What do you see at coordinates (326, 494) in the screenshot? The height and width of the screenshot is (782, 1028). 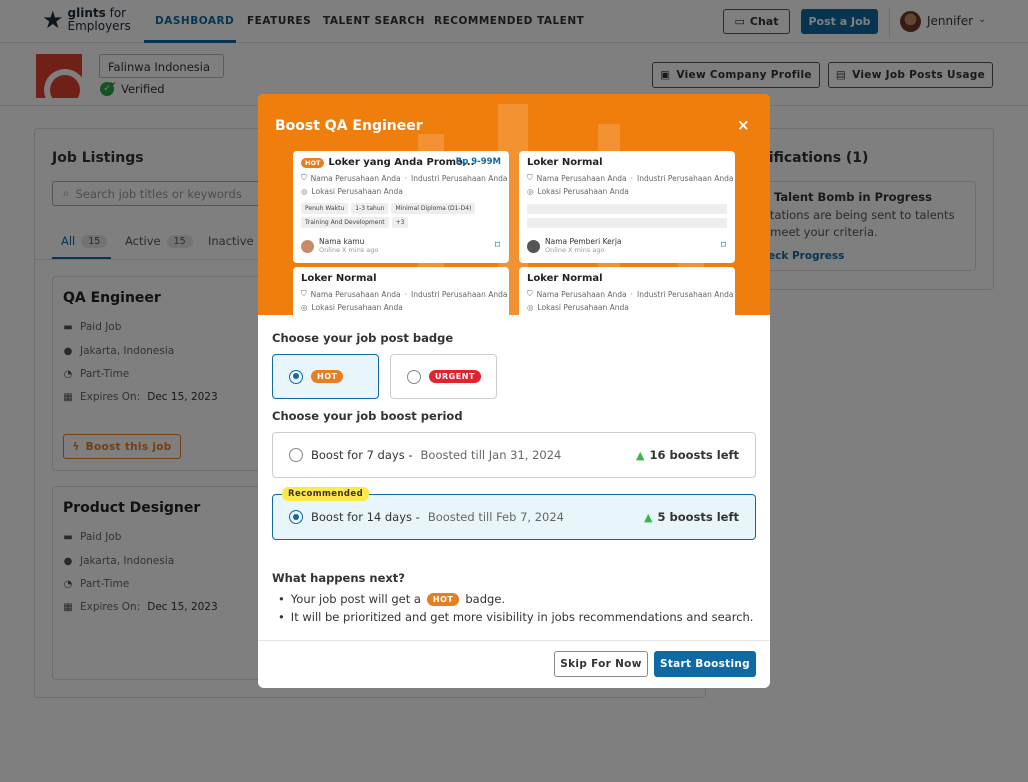 I see `recommended-badge: Recommended` at bounding box center [326, 494].